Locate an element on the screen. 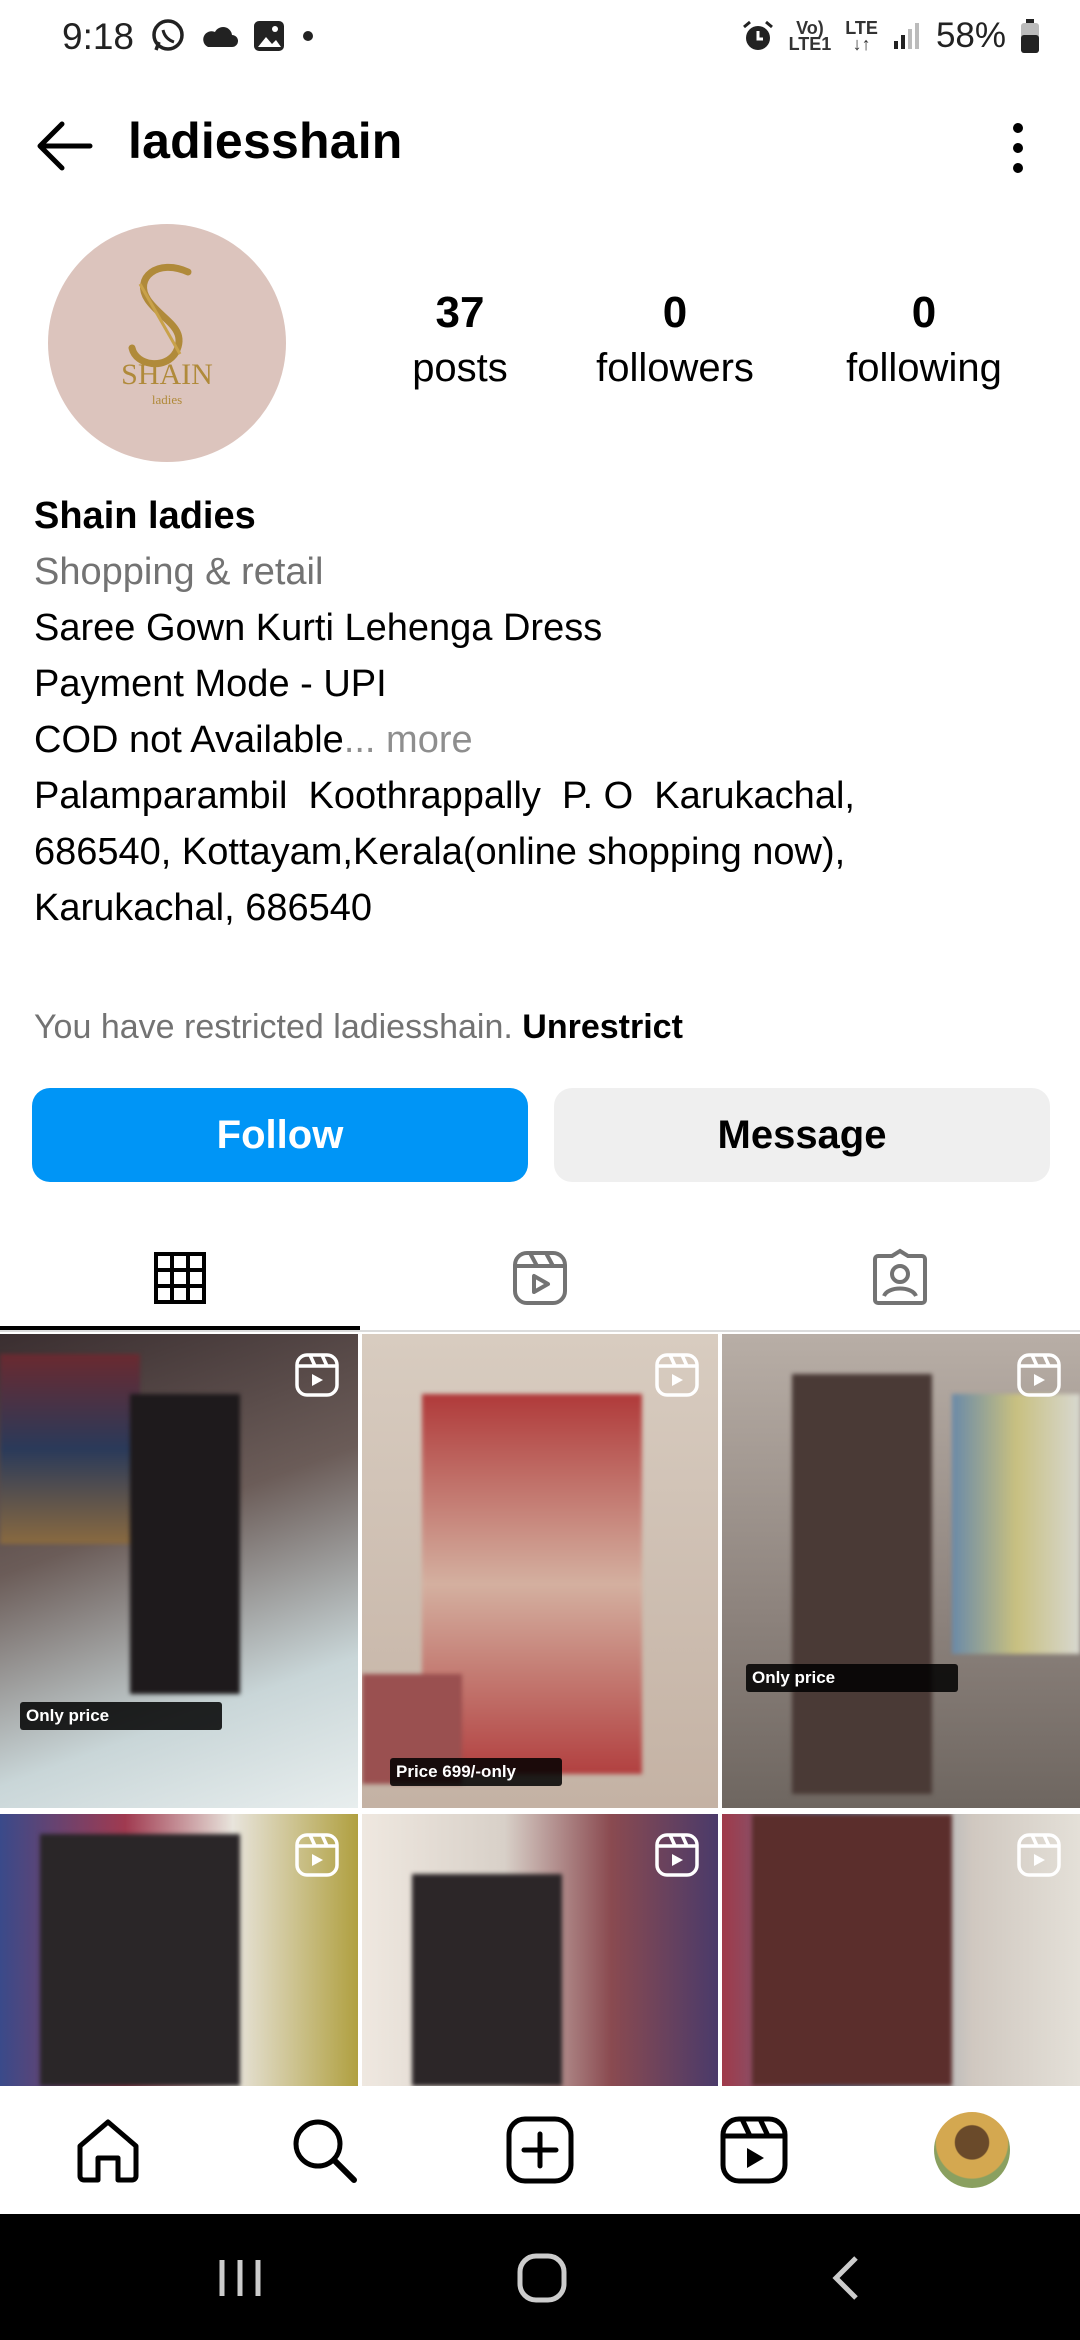 The width and height of the screenshot is (1080, 2340). battery-level: 58% is located at coordinates (970, 35).